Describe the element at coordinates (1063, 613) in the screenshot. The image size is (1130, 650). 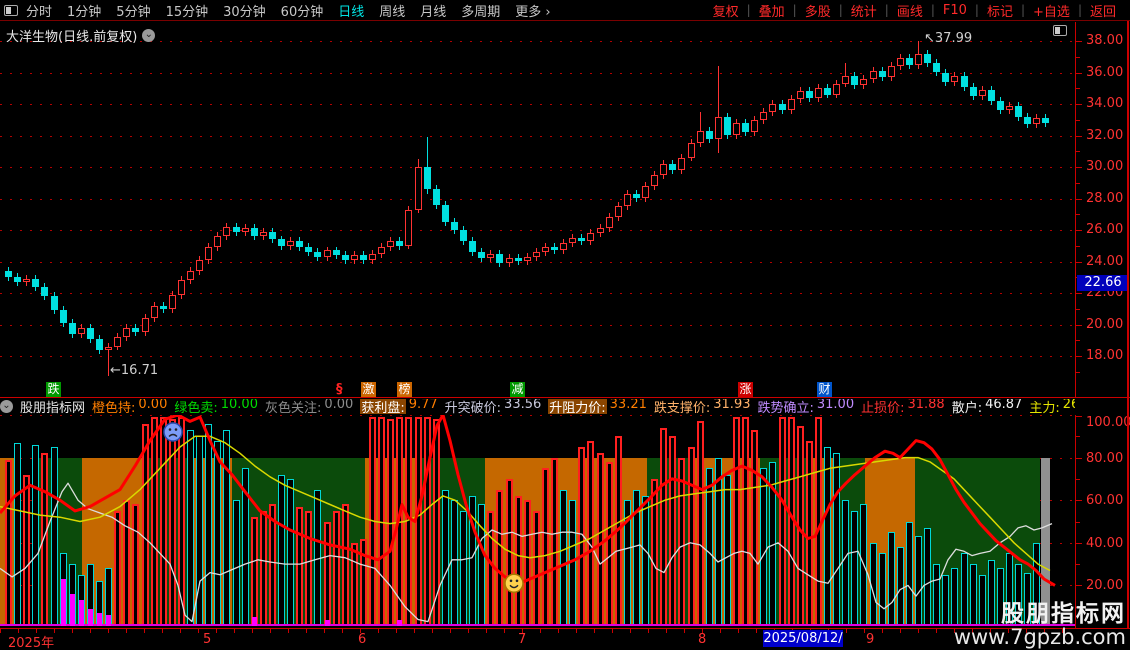
I see `watermark-site-name: 股朋指标网` at that location.